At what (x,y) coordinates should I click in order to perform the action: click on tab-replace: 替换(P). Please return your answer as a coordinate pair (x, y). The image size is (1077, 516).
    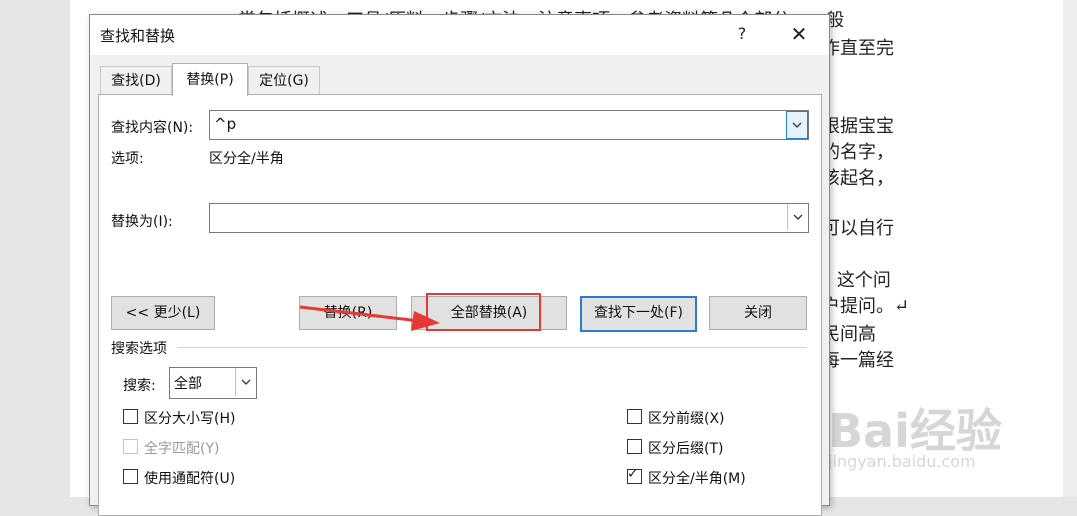
    Looking at the image, I should click on (210, 79).